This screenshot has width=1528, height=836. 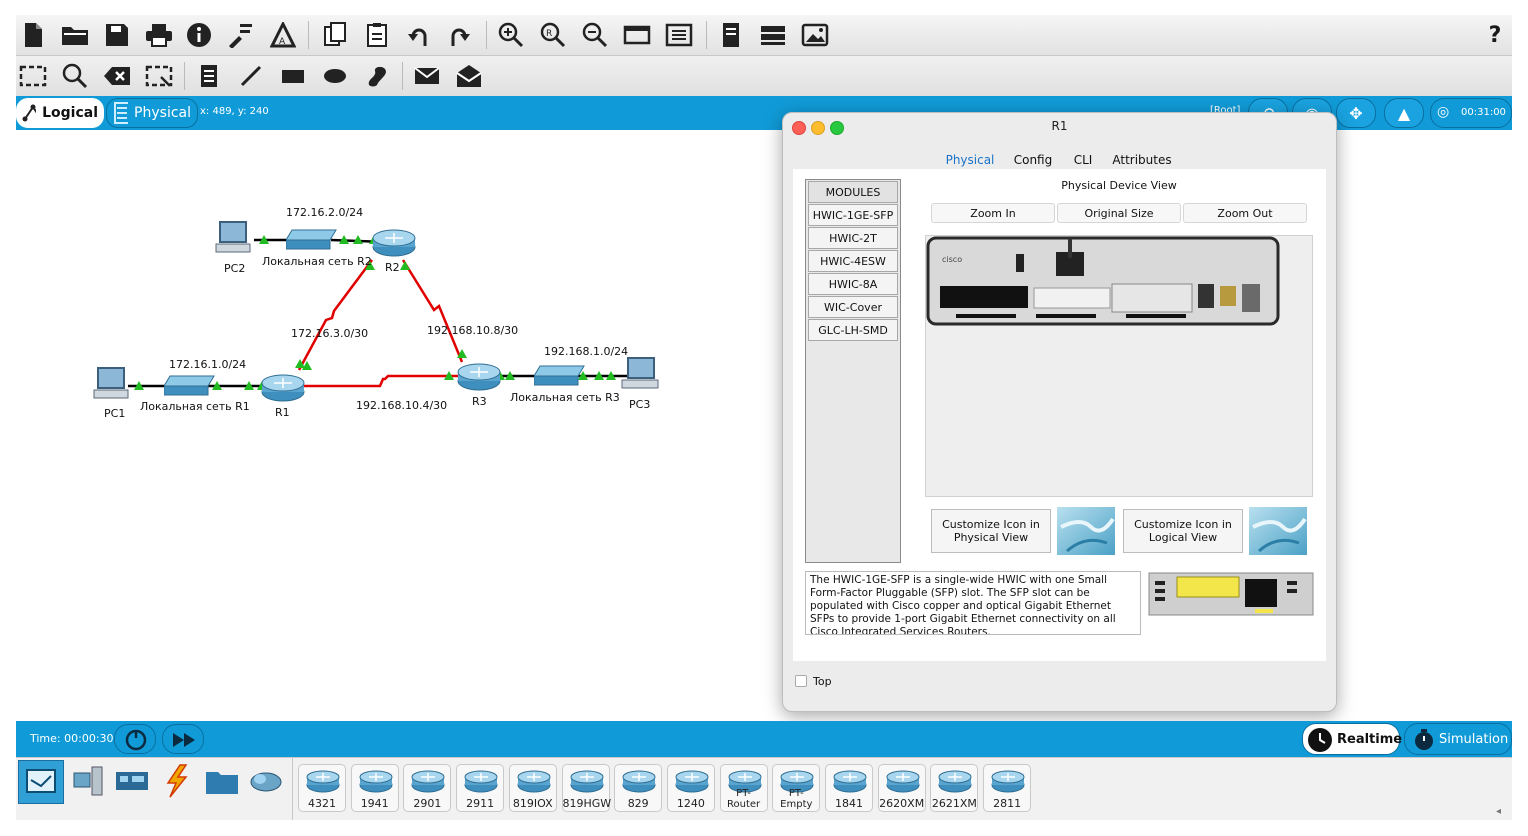 I want to click on simulation-mode-button: Simulation, so click(x=1458, y=739).